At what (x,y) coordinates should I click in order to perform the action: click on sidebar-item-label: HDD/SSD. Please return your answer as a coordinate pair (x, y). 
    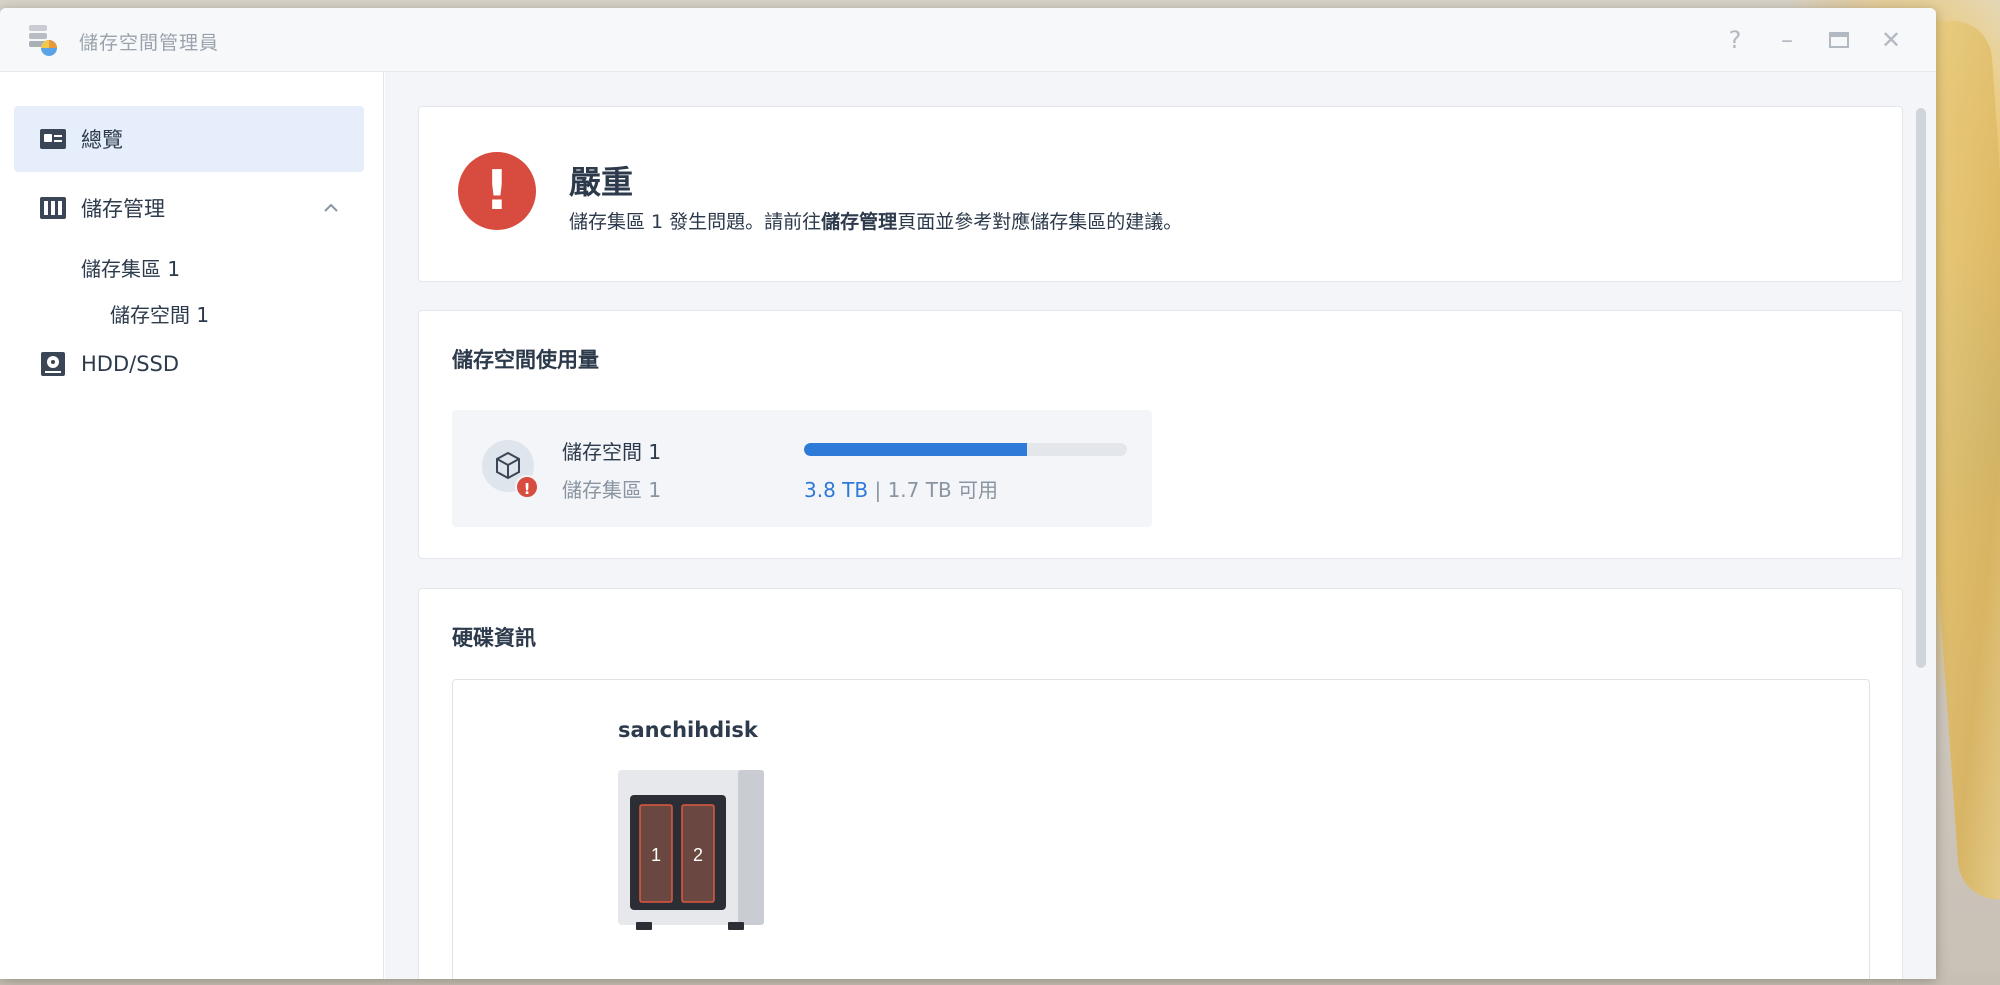
    Looking at the image, I should click on (130, 364).